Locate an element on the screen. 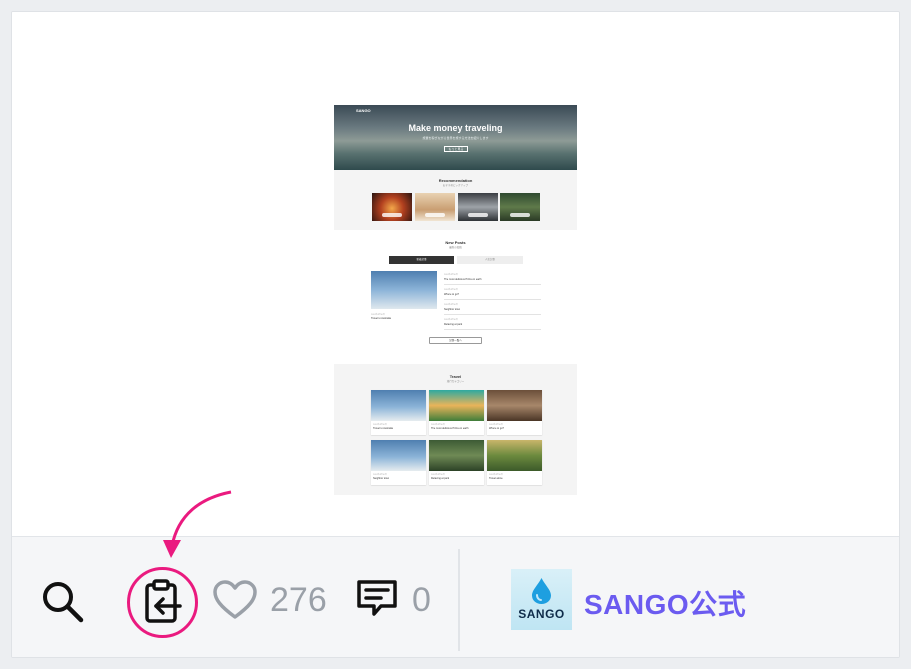  clipboard-import-icon is located at coordinates (163, 602).